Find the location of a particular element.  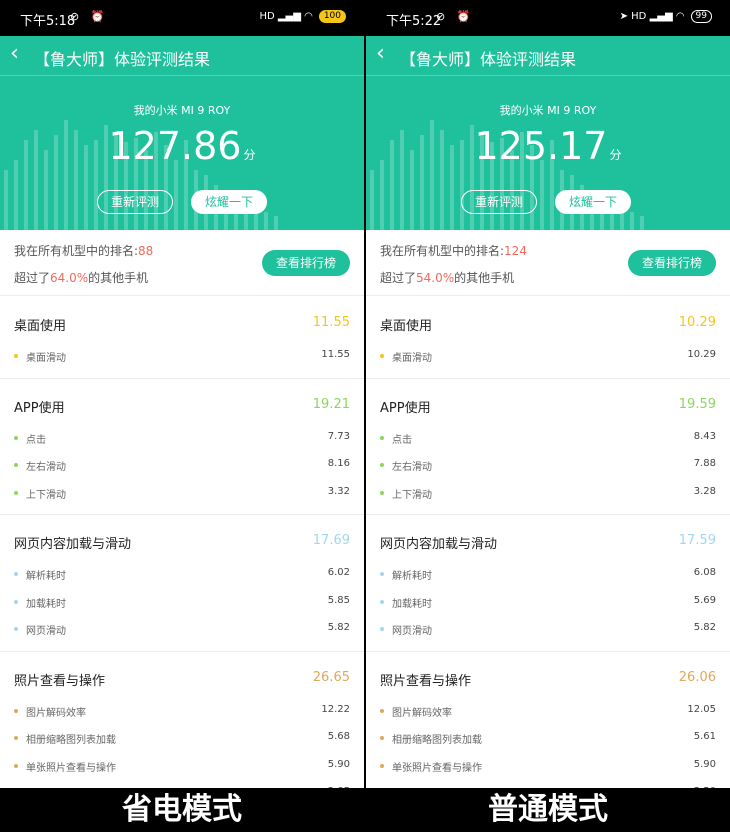

list-item: 上下滑动 3.32 is located at coordinates (182, 496).